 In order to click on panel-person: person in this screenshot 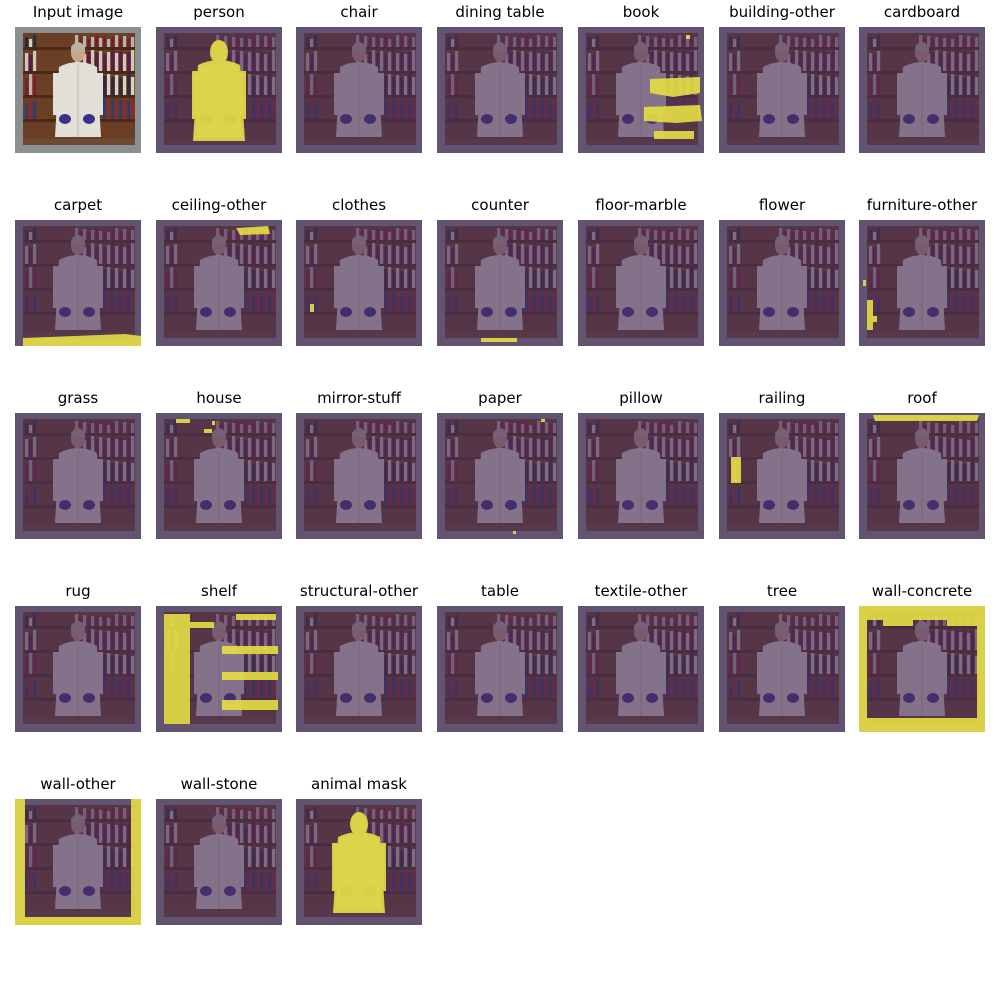, I will do `click(219, 77)`.